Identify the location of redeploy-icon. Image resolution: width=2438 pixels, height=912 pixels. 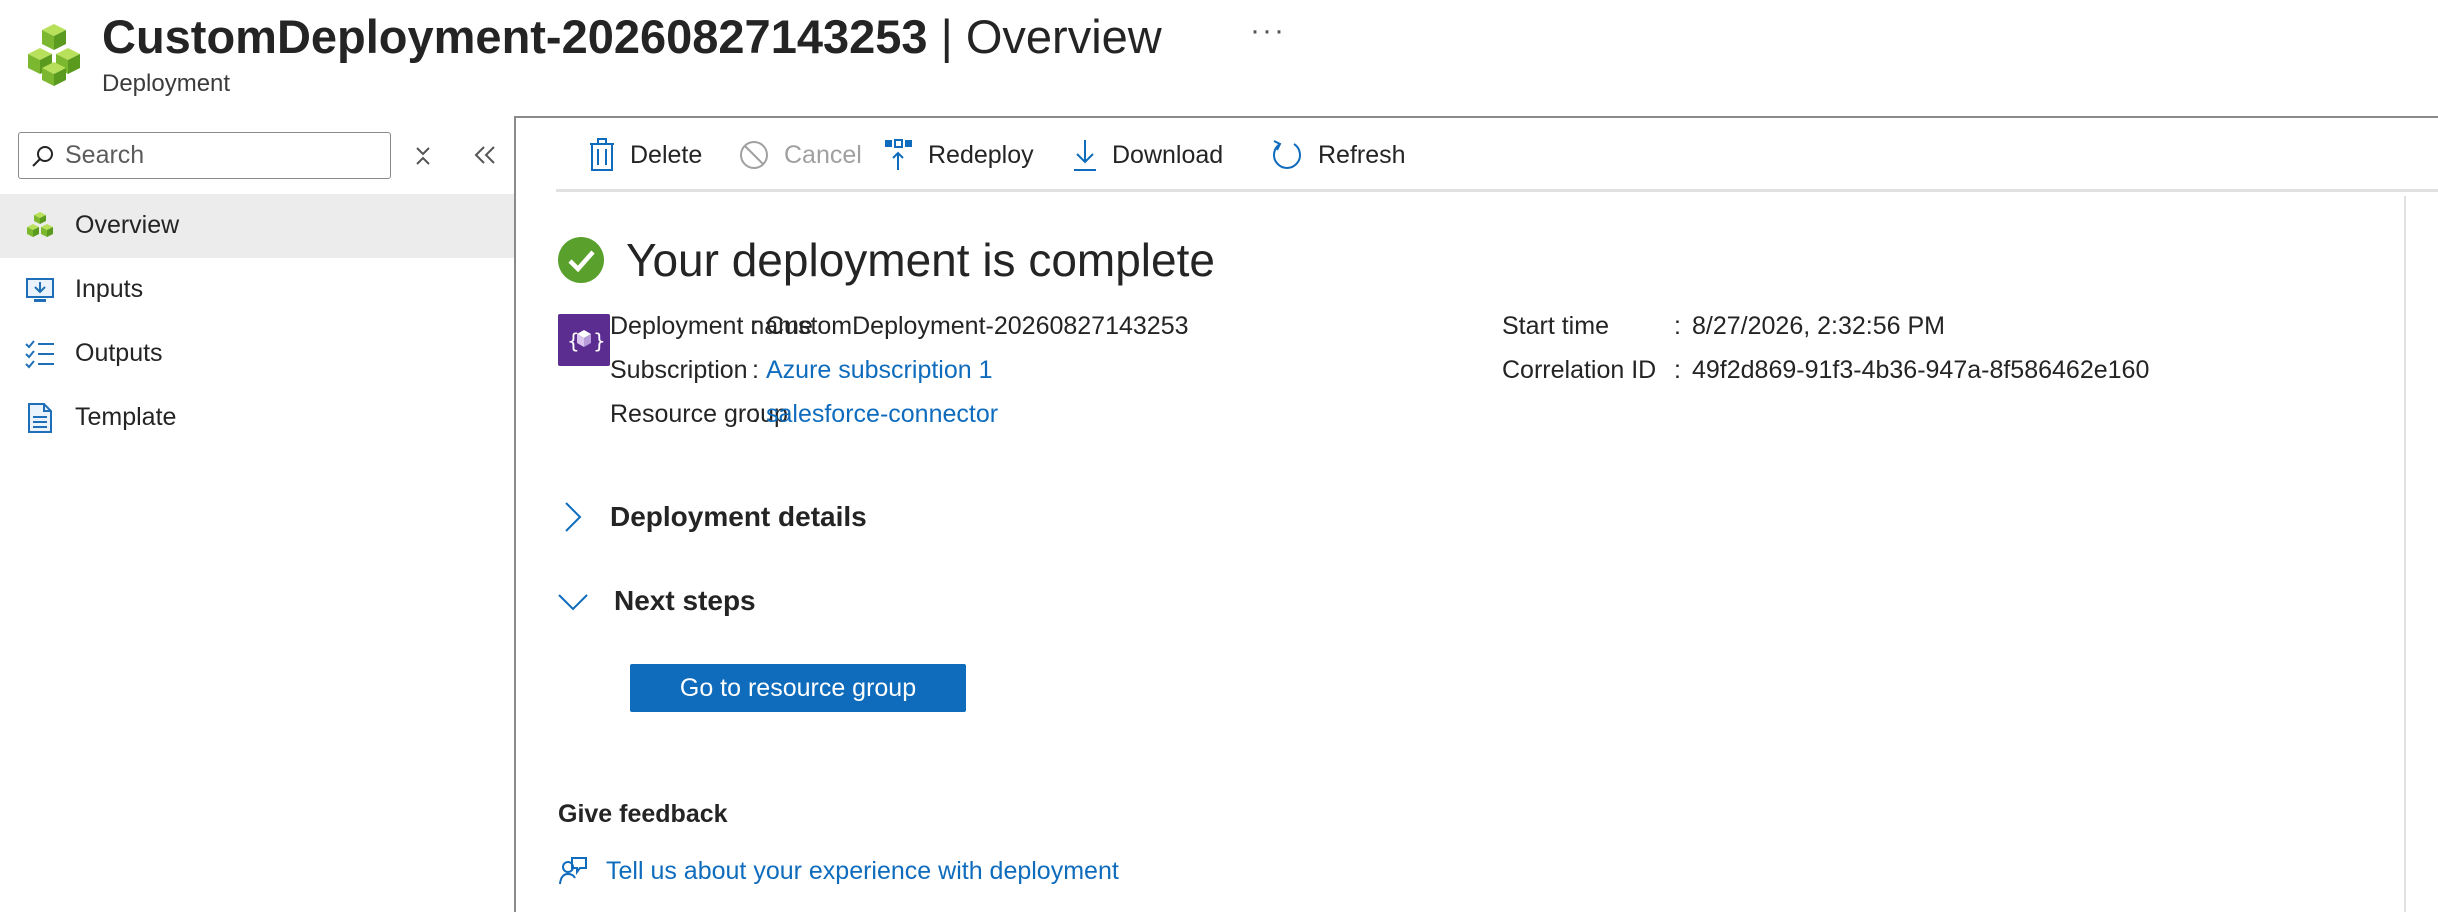
(898, 154).